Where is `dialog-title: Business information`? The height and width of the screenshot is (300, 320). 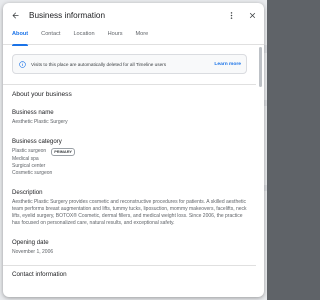 dialog-title: Business information is located at coordinates (67, 15).